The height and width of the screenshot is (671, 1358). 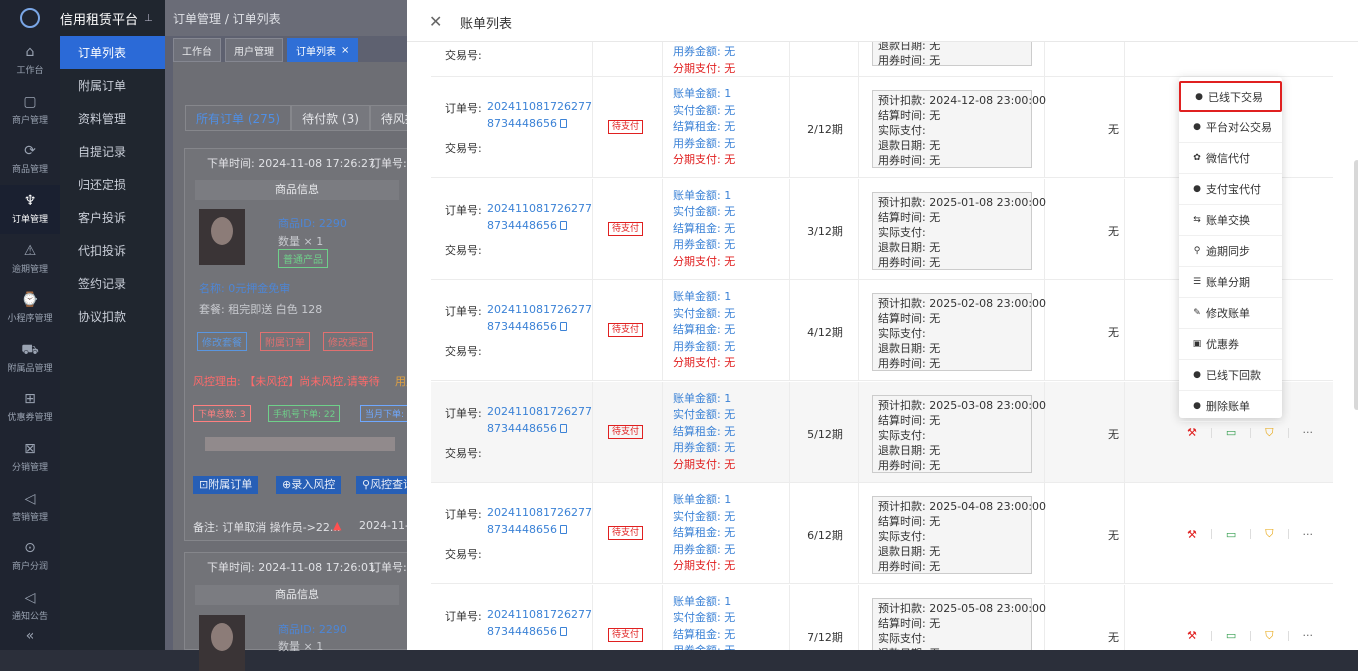 I want to click on quantity: 数量 × 1, so click(x=301, y=646).